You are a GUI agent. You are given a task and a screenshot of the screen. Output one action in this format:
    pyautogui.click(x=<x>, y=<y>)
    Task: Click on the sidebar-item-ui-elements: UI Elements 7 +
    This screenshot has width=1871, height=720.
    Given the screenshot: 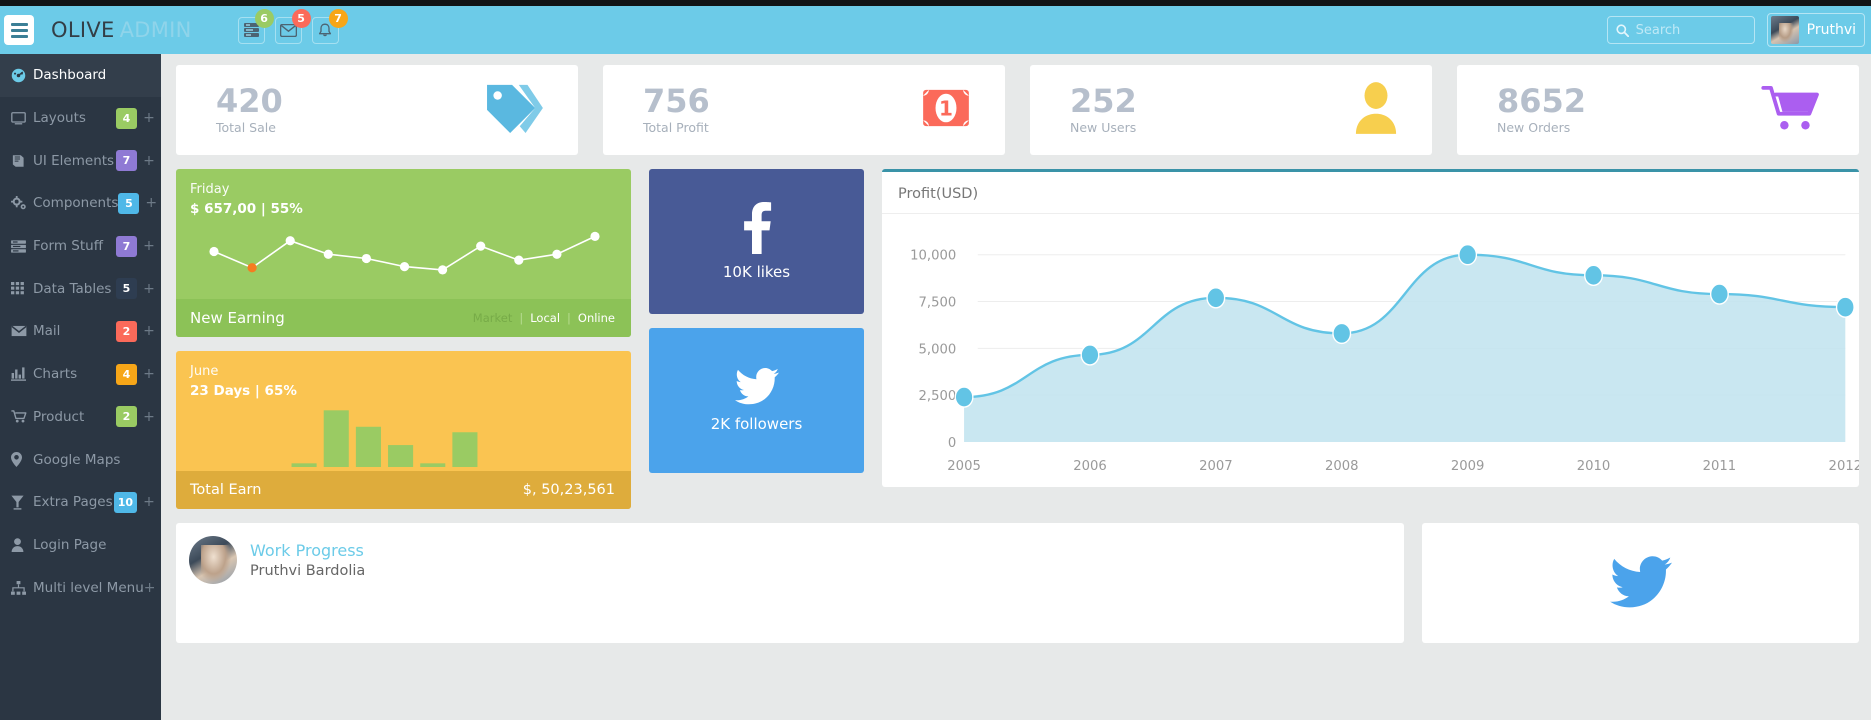 What is the action you would take?
    pyautogui.click(x=80, y=160)
    